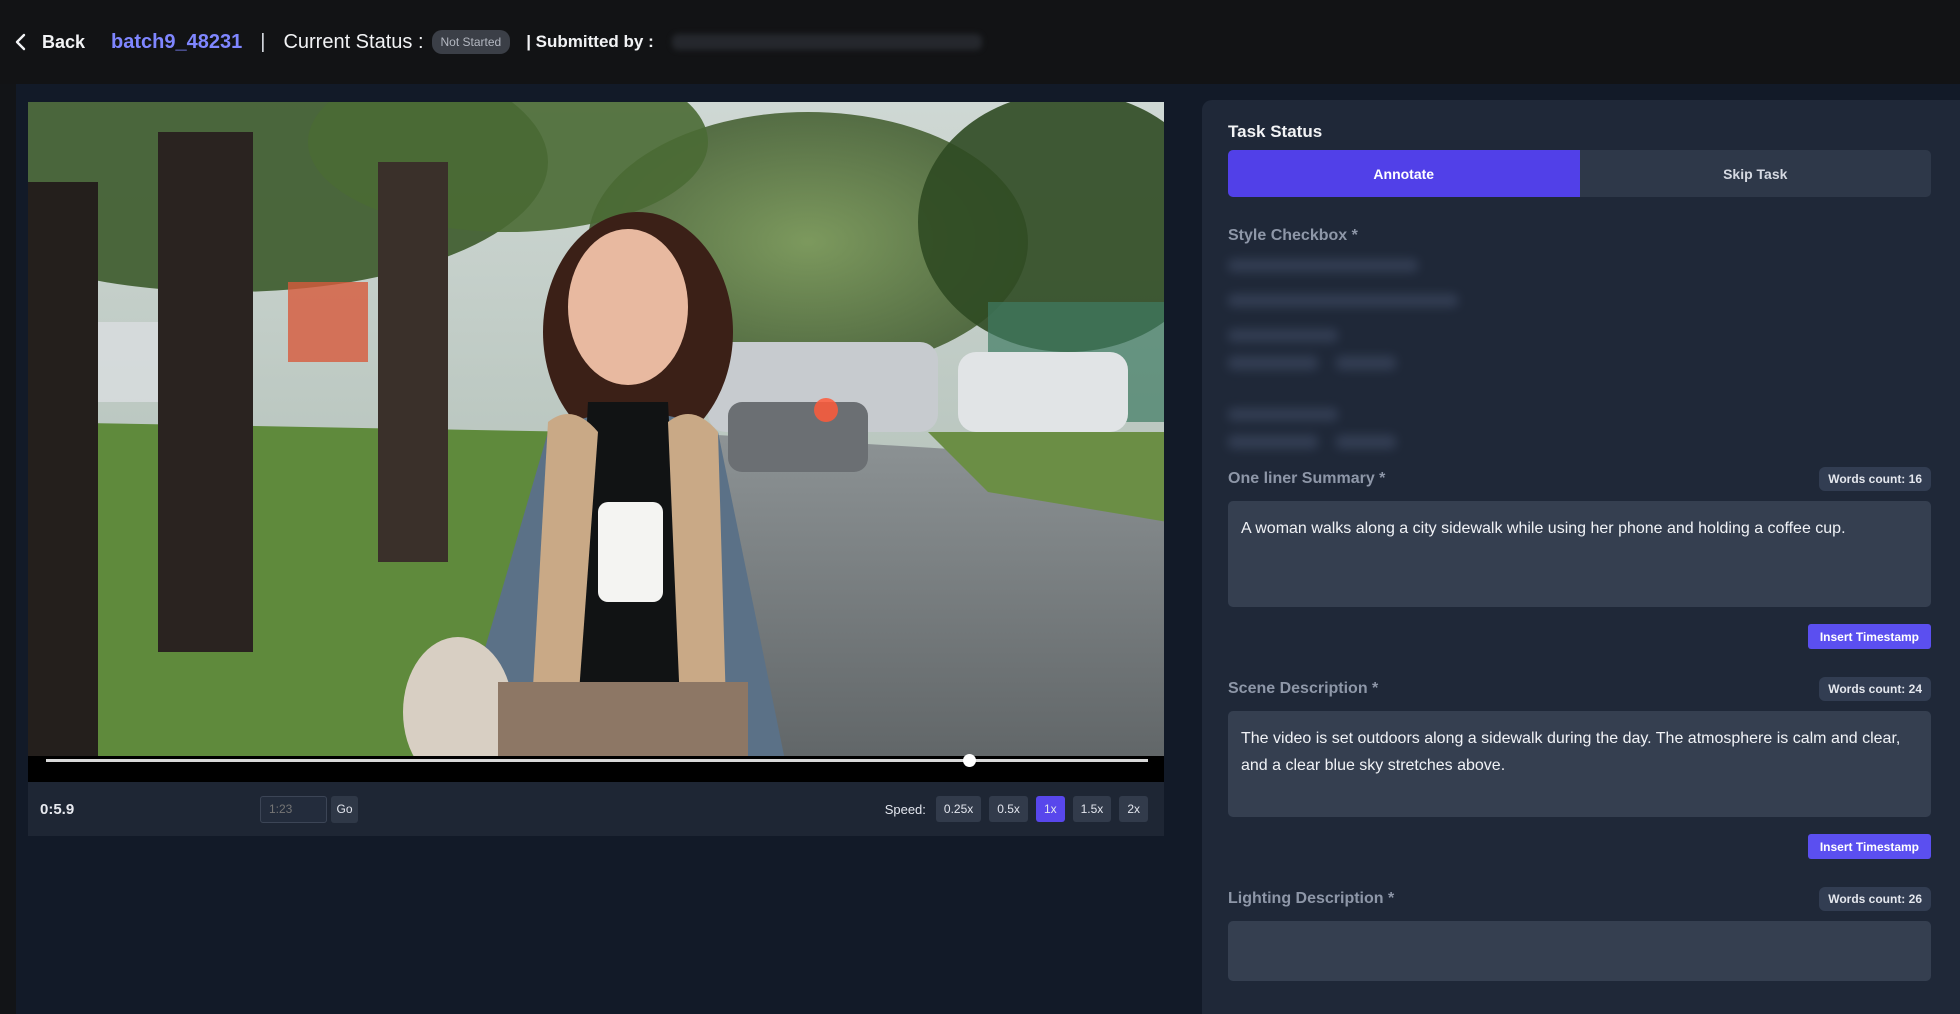 This screenshot has height=1014, width=1960. I want to click on lighting-description-section: Lighting Description * Words count: 26, so click(1579, 934).